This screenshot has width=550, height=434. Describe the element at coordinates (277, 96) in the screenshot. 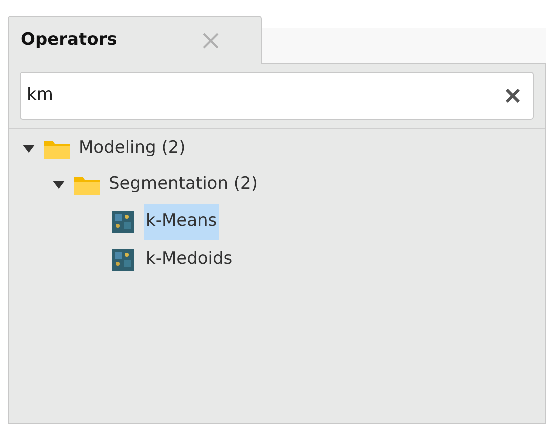

I see `search-field: km` at that location.